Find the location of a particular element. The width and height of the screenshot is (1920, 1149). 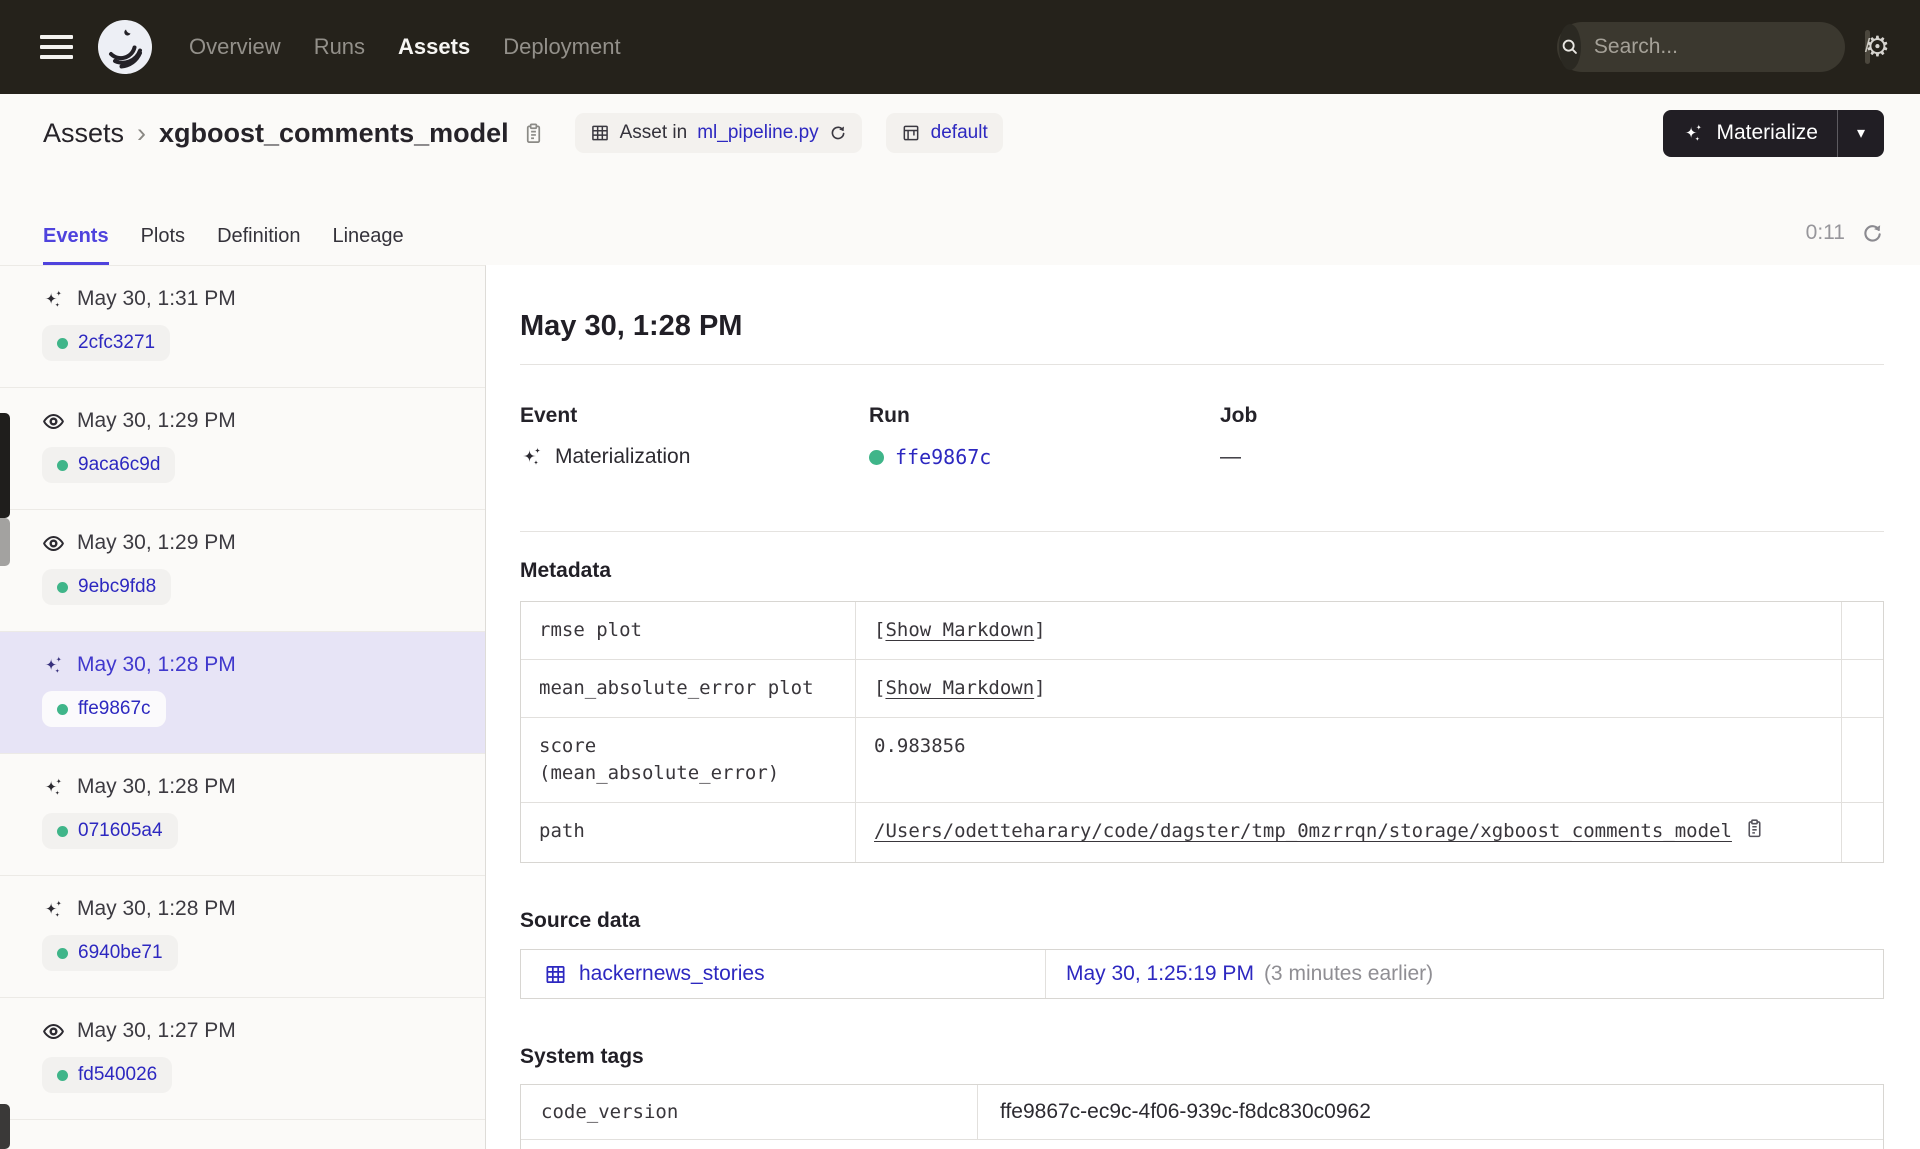

job-icon is located at coordinates (911, 133).